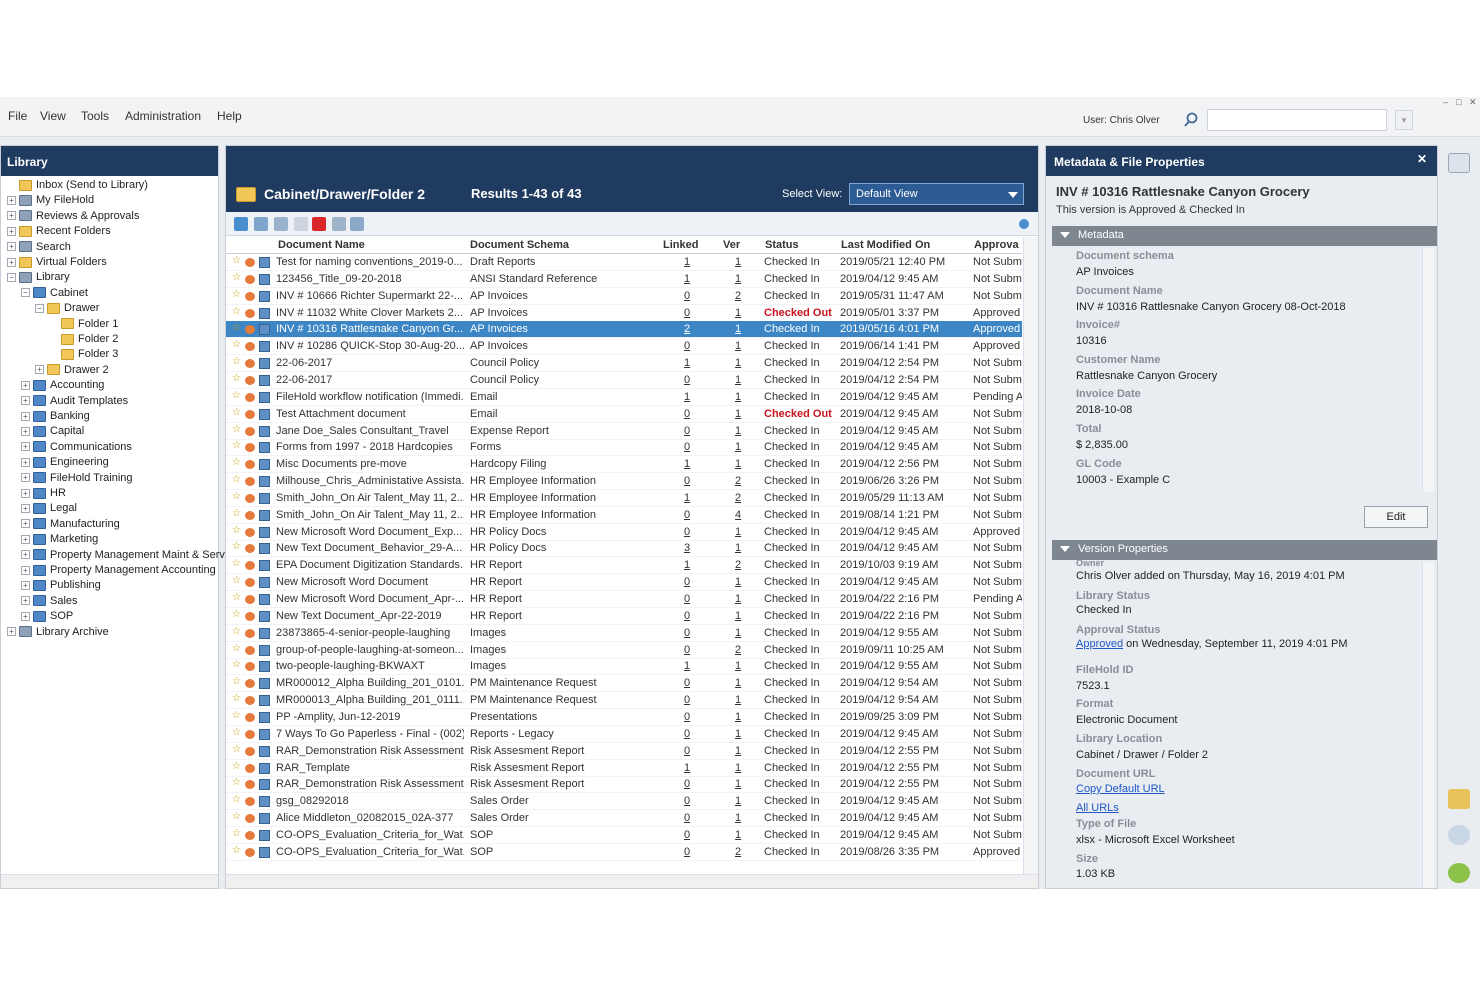 Image resolution: width=1480 pixels, height=987 pixels. I want to click on add-document-icon, so click(241, 224).